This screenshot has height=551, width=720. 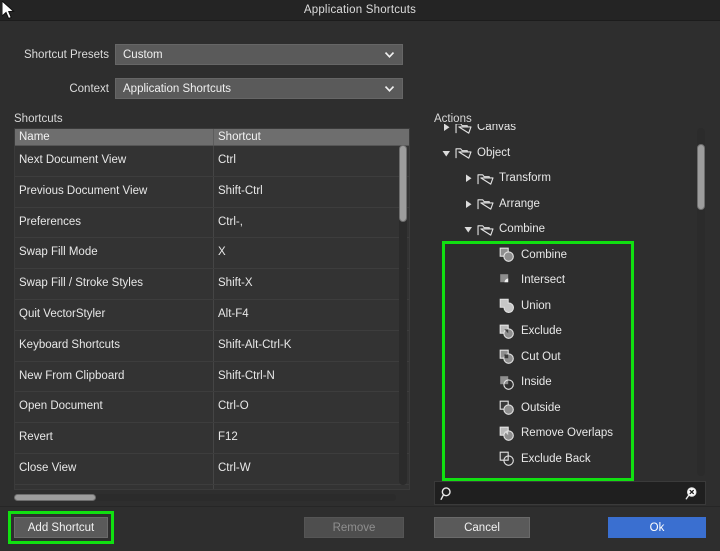 What do you see at coordinates (570, 332) in the screenshot?
I see `tree-node-exclude: Exclude` at bounding box center [570, 332].